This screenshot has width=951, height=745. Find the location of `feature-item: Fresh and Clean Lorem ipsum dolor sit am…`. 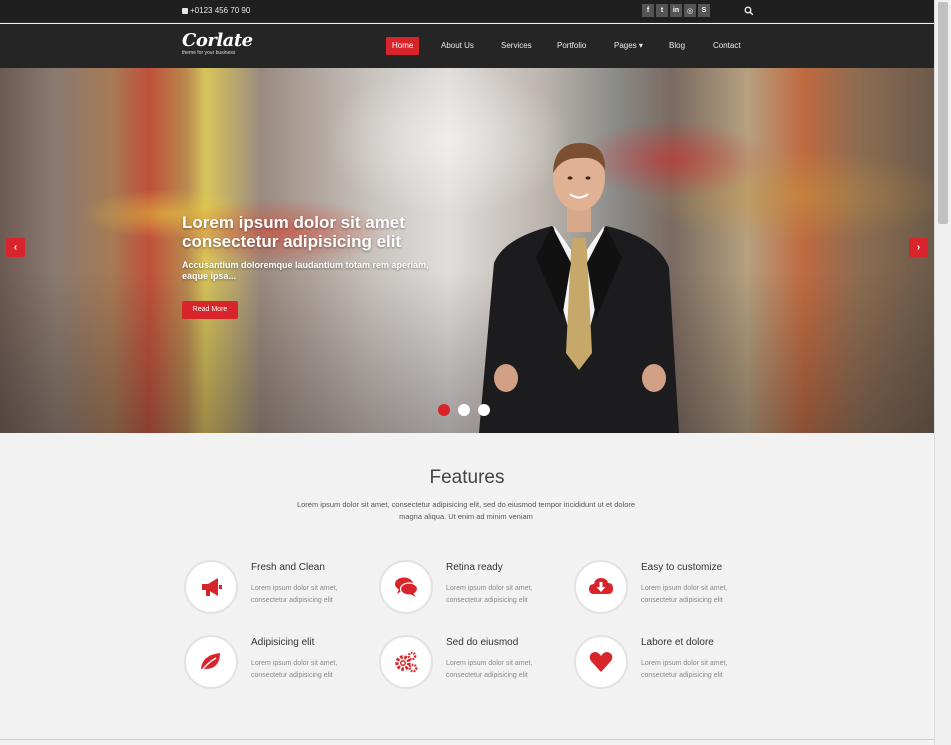

feature-item: Fresh and Clean Lorem ipsum dolor sit am… is located at coordinates (279, 588).